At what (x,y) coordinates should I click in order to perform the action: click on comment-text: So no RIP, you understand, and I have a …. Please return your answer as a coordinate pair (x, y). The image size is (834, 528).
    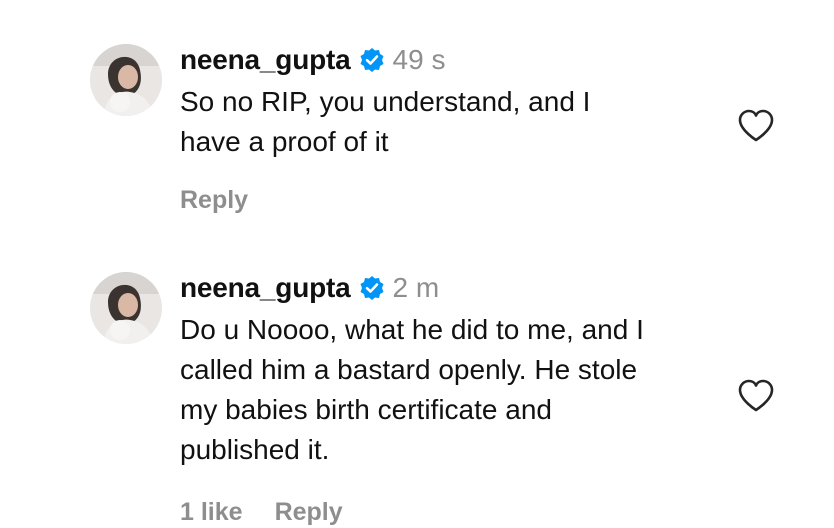
    Looking at the image, I should click on (385, 121).